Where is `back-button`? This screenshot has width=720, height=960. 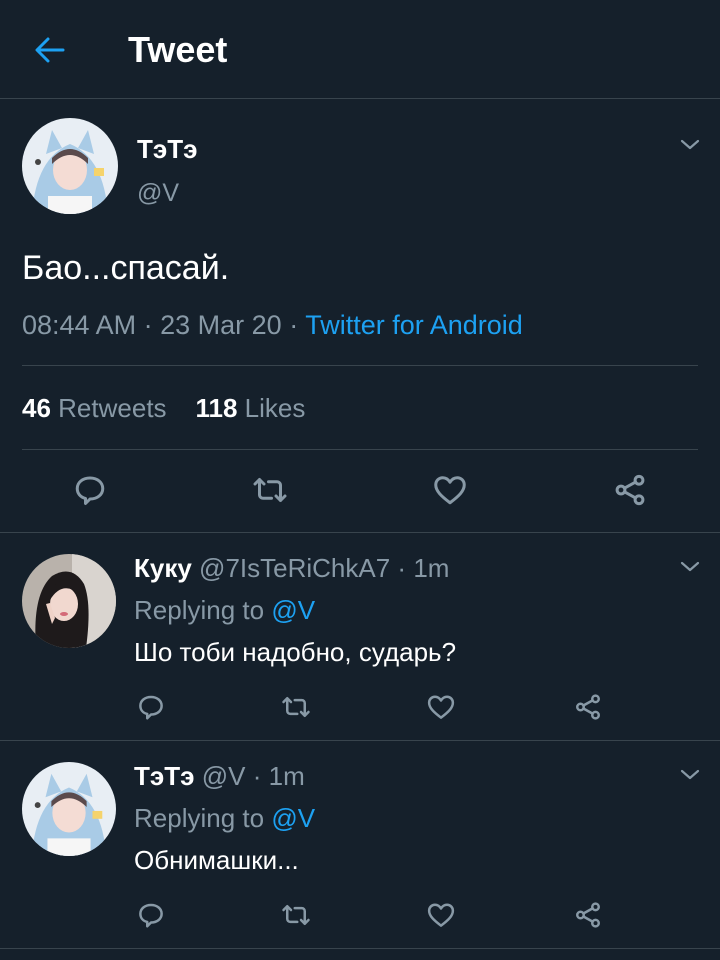 back-button is located at coordinates (50, 50).